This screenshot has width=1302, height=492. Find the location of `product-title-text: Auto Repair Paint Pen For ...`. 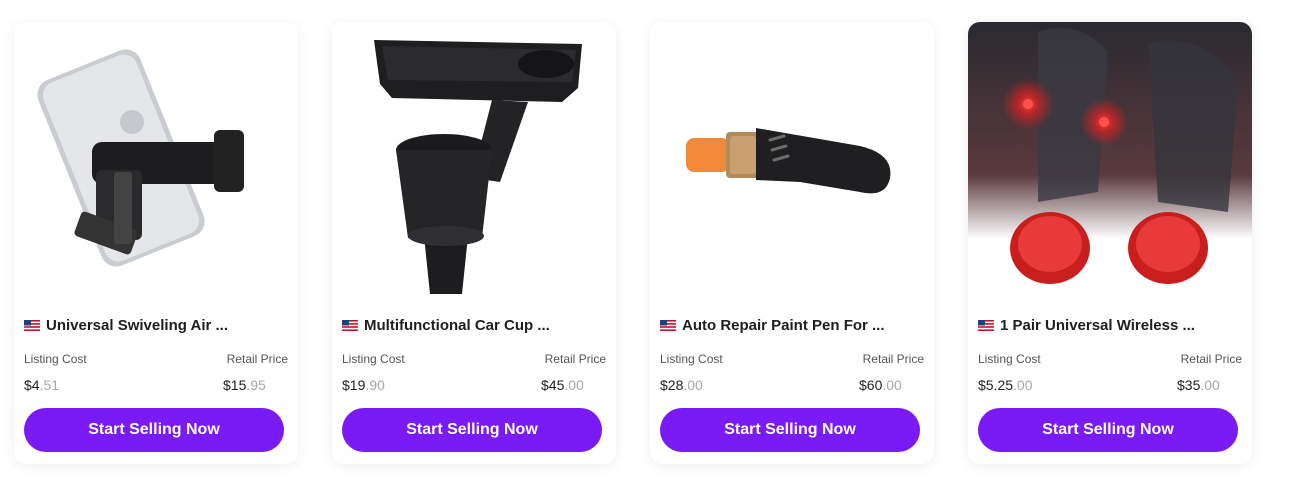

product-title-text: Auto Repair Paint Pen For ... is located at coordinates (783, 325).